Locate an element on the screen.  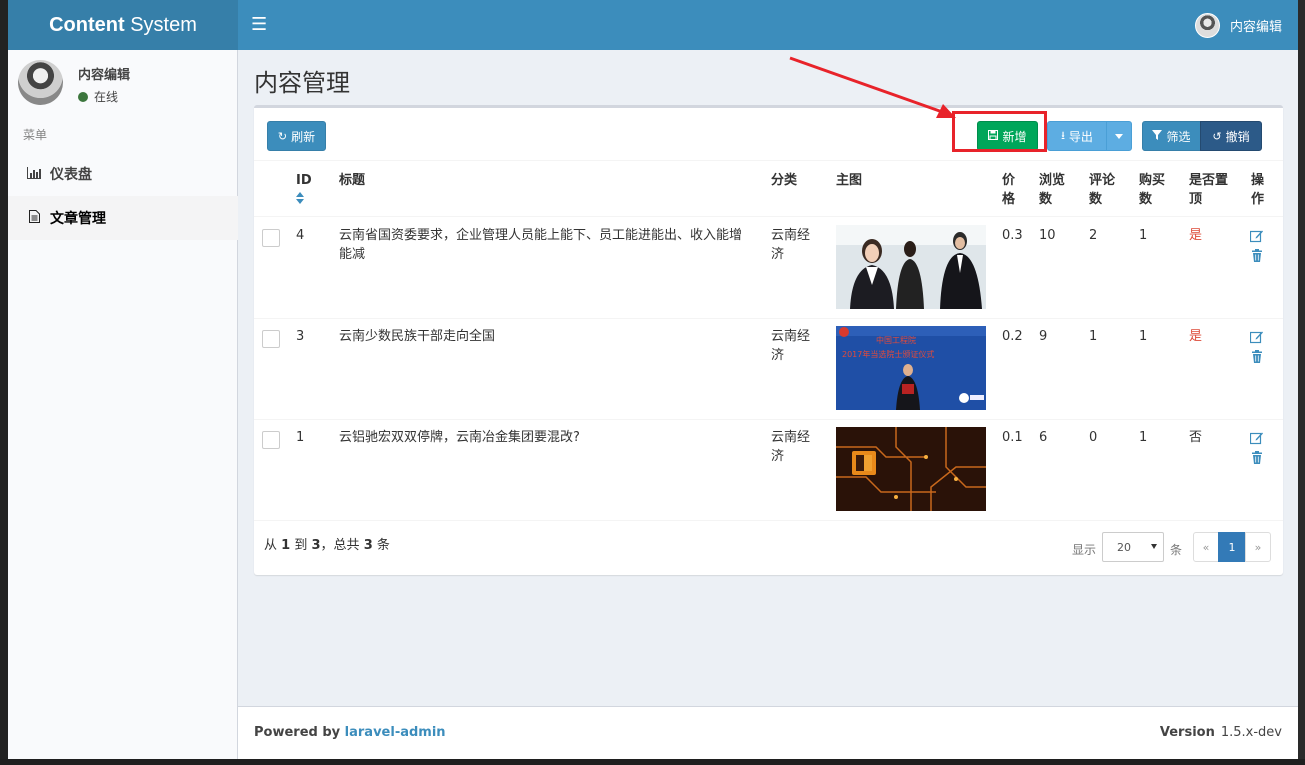
sidebar-item-label: 仪表盘 is located at coordinates (71, 175).